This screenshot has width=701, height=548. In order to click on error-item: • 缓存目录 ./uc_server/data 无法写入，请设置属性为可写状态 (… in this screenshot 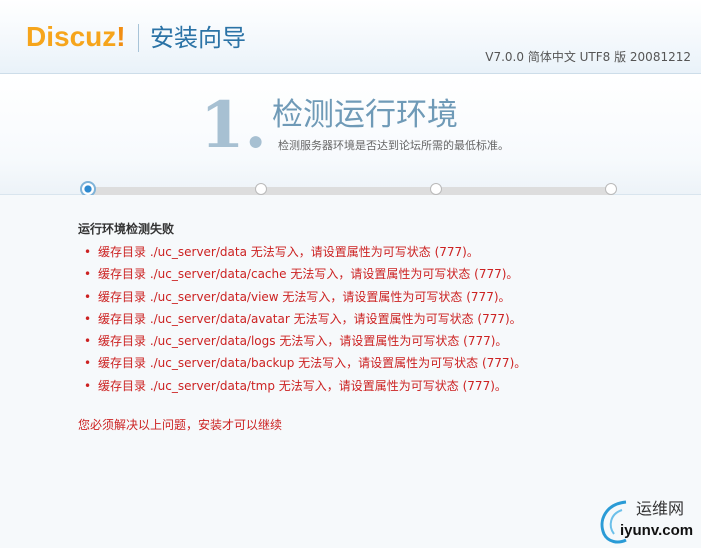, I will do `click(305, 252)`.